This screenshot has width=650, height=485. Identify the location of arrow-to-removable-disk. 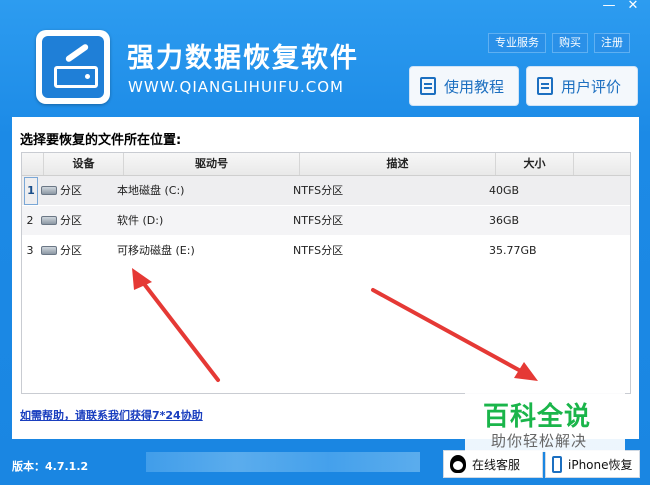
(176, 325).